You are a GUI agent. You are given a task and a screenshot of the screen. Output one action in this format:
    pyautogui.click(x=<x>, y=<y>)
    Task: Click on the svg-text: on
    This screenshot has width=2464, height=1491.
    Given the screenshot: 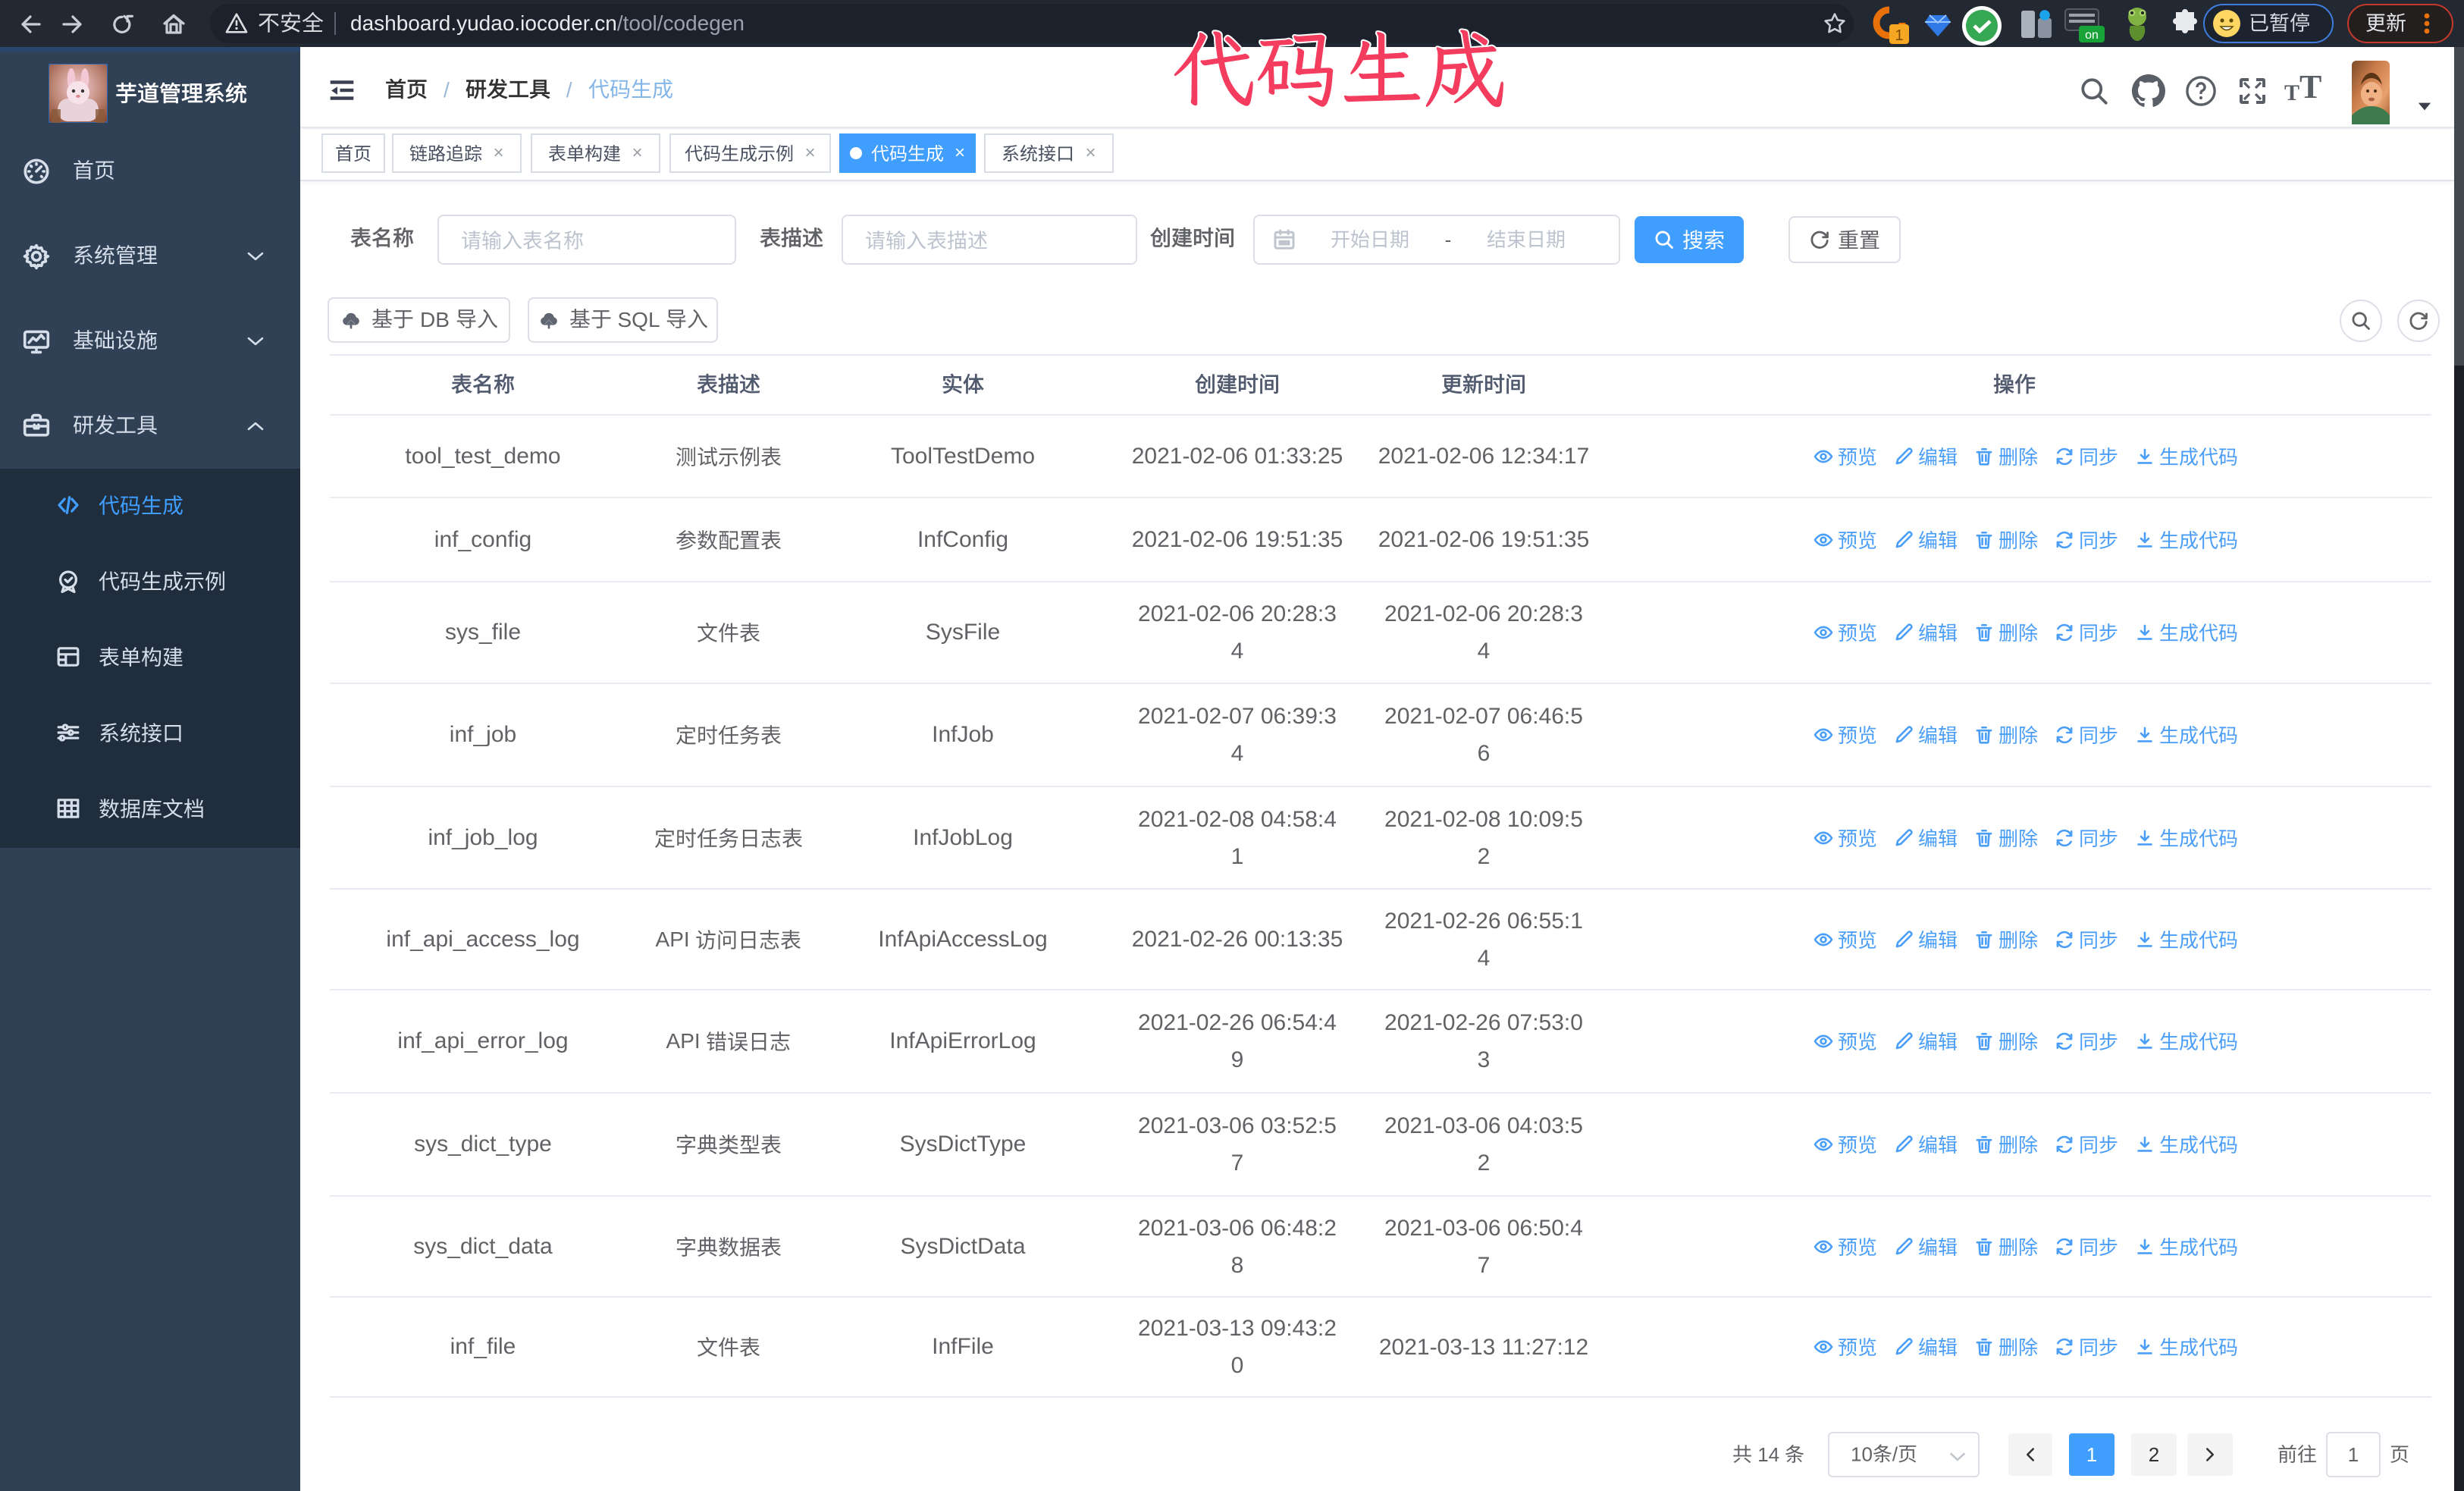 What is the action you would take?
    pyautogui.click(x=2092, y=35)
    